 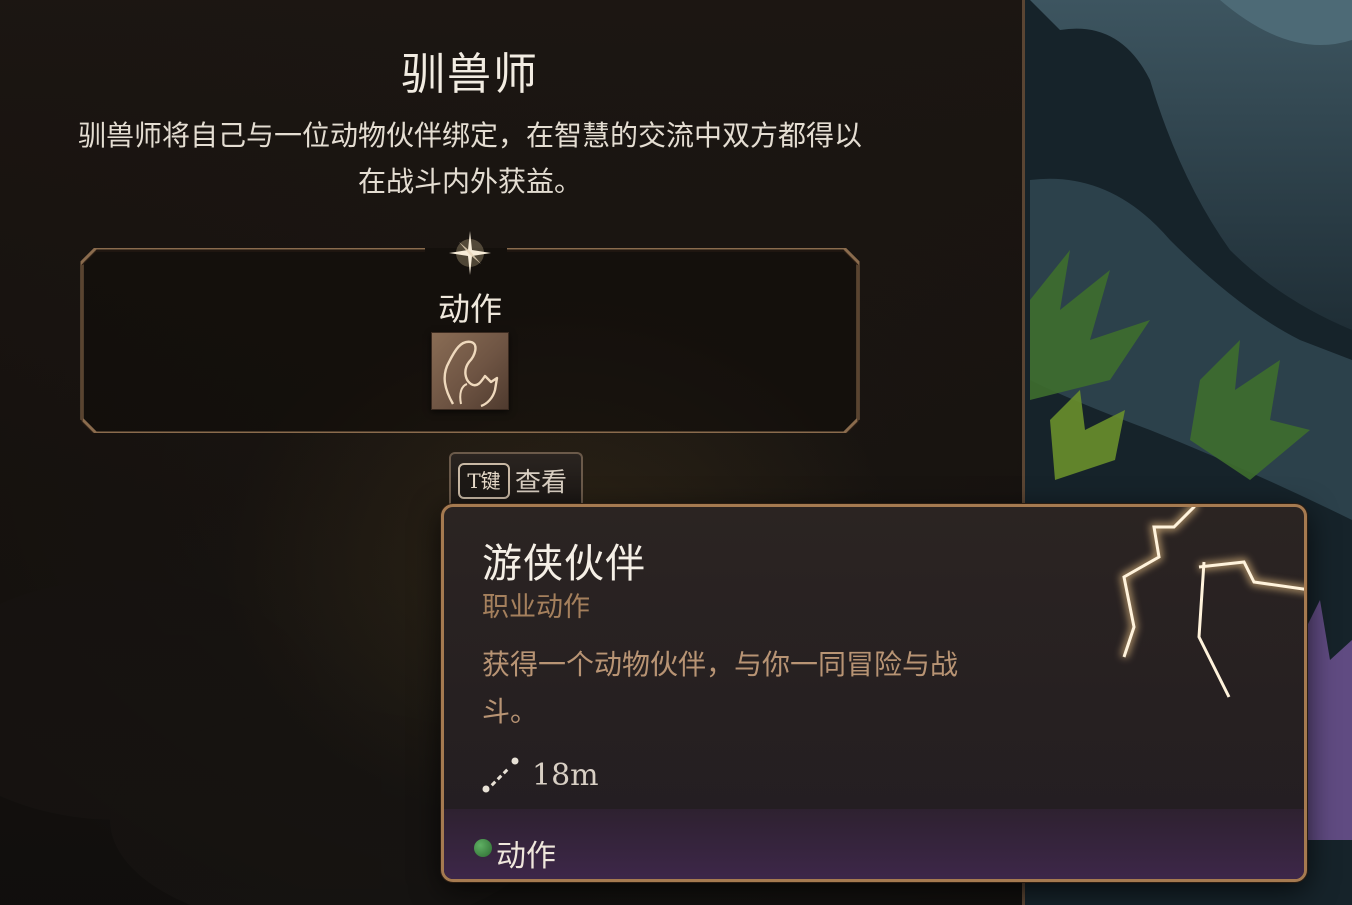 I want to click on animal-companion-glyph, so click(x=471, y=374).